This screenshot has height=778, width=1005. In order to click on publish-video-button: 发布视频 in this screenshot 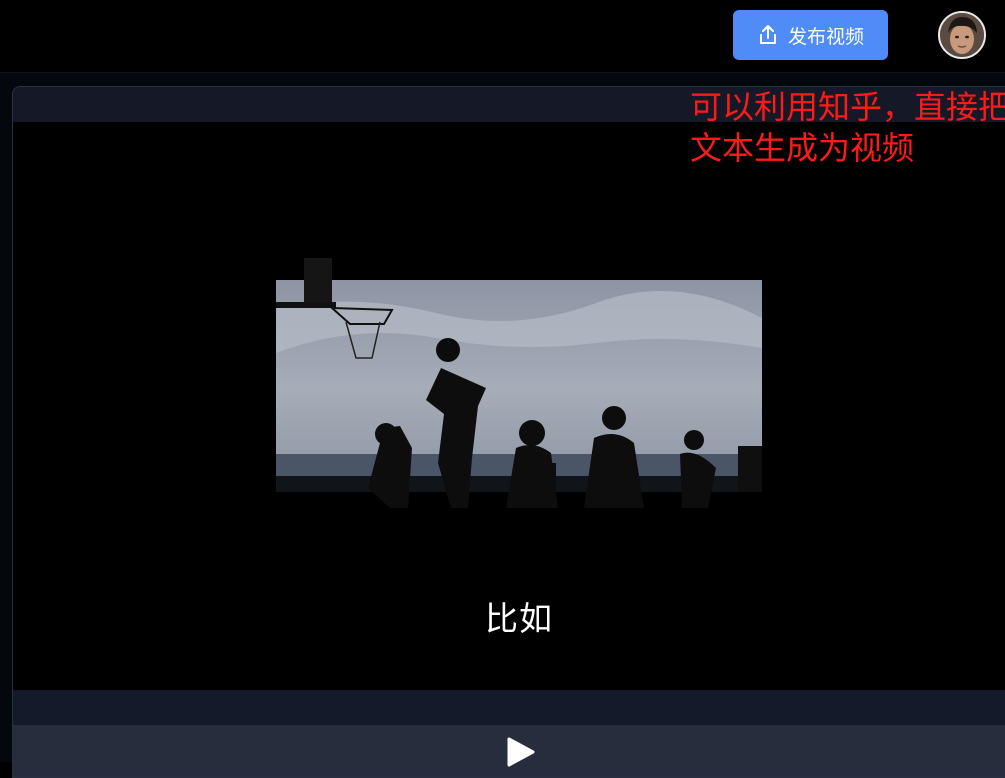, I will do `click(810, 35)`.